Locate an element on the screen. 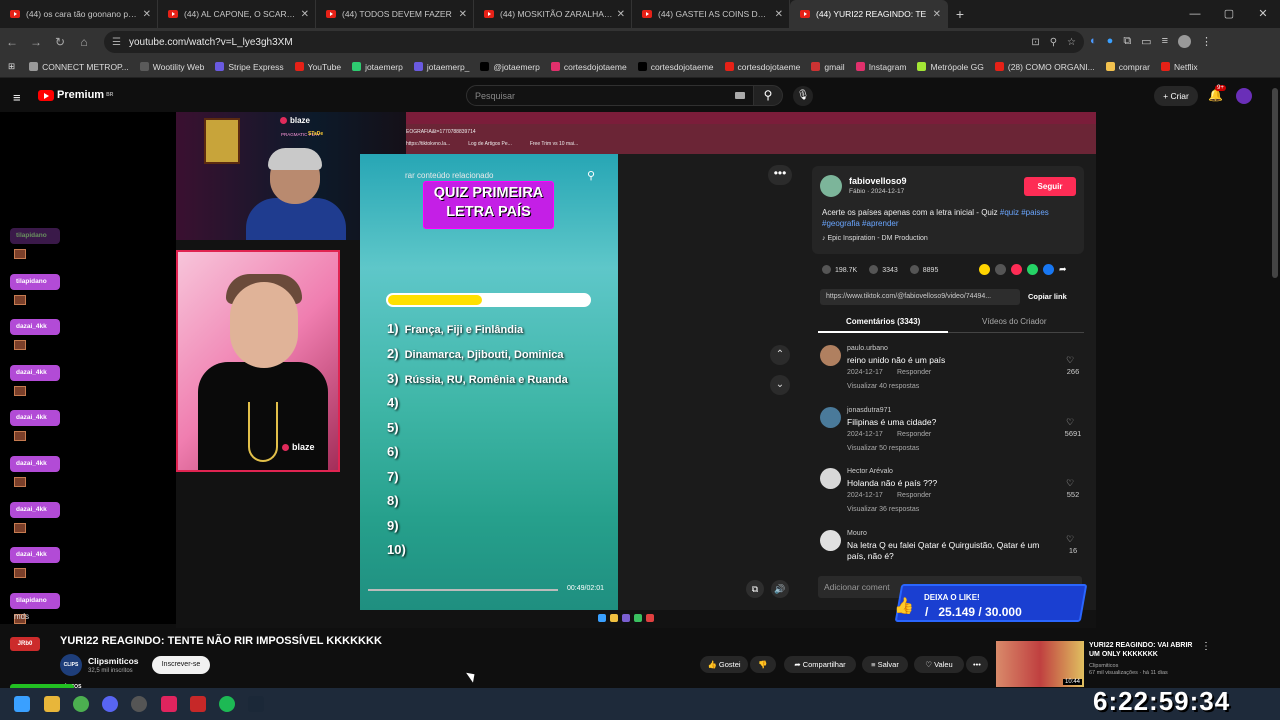 This screenshot has width=1280, height=720. reload-icon: ↻ is located at coordinates (60, 42).